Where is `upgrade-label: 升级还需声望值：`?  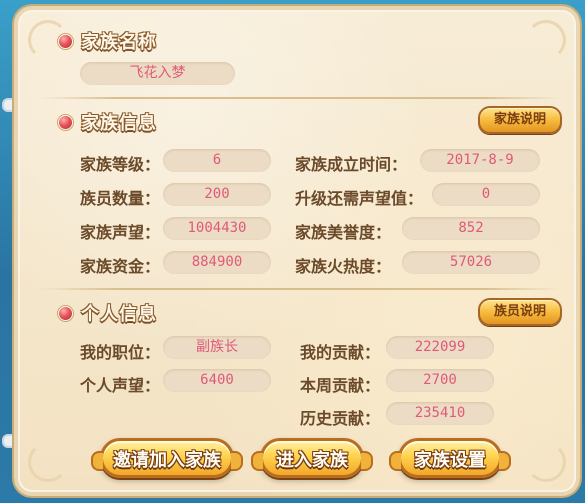 upgrade-label: 升级还需声望值： is located at coordinates (359, 198).